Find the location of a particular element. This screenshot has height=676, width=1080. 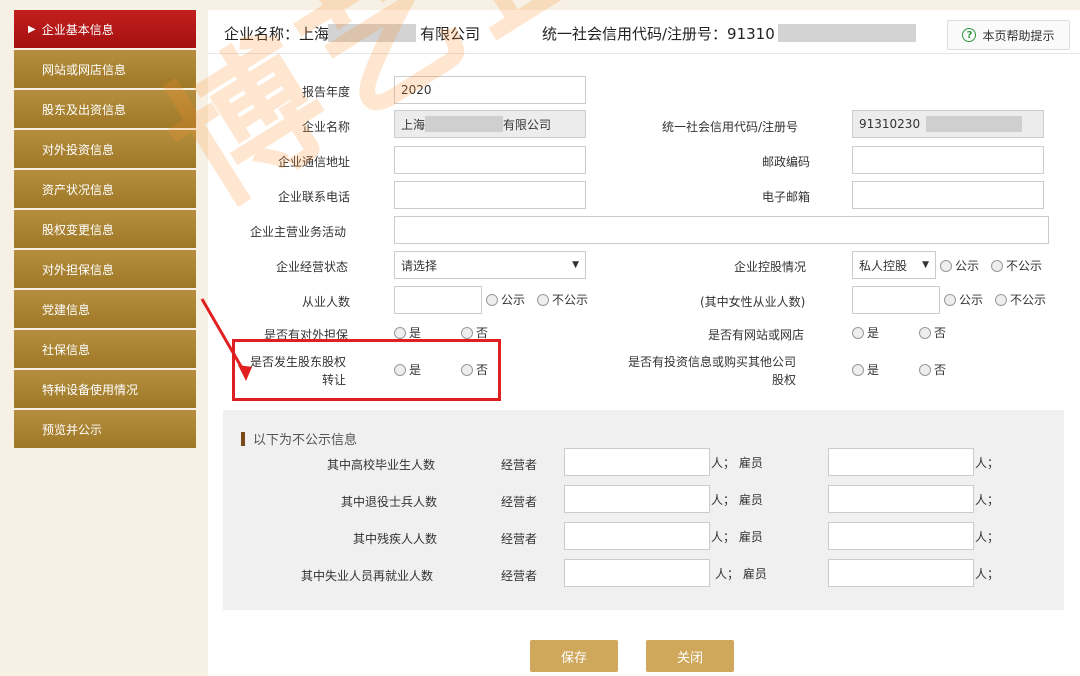

female-visibility: 公示 不公示 is located at coordinates (1001, 299).